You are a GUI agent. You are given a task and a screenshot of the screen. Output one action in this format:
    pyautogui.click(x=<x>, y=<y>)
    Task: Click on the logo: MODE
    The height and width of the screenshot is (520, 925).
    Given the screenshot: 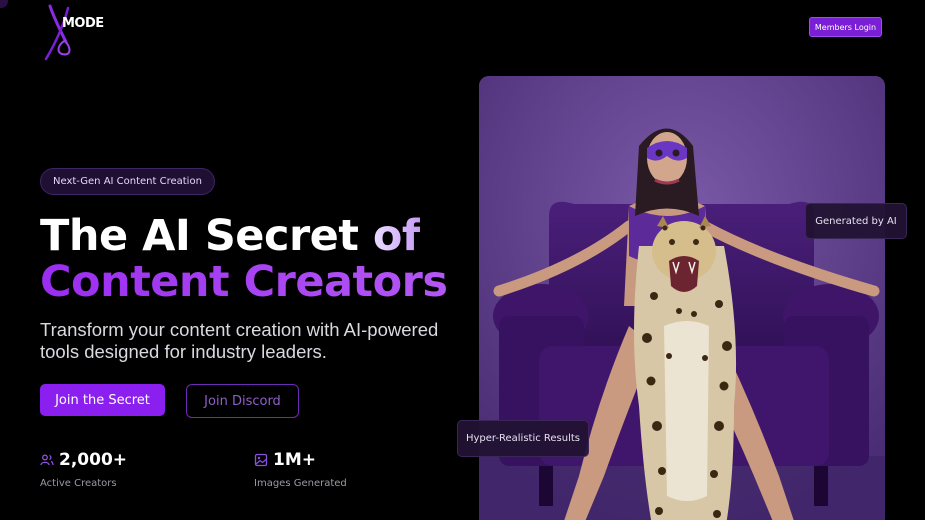 What is the action you would take?
    pyautogui.click(x=77, y=33)
    